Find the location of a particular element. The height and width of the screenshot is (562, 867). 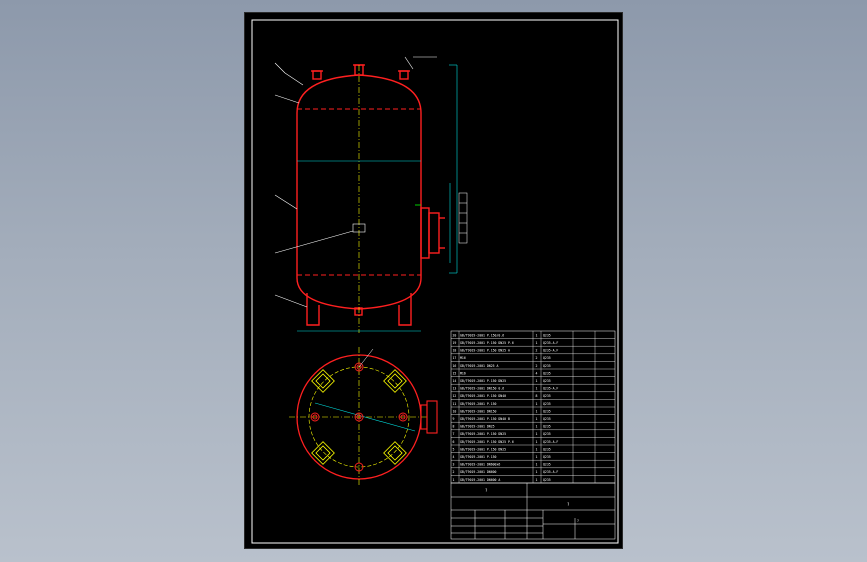

bom-item-number: 15 is located at coordinates (455, 373).